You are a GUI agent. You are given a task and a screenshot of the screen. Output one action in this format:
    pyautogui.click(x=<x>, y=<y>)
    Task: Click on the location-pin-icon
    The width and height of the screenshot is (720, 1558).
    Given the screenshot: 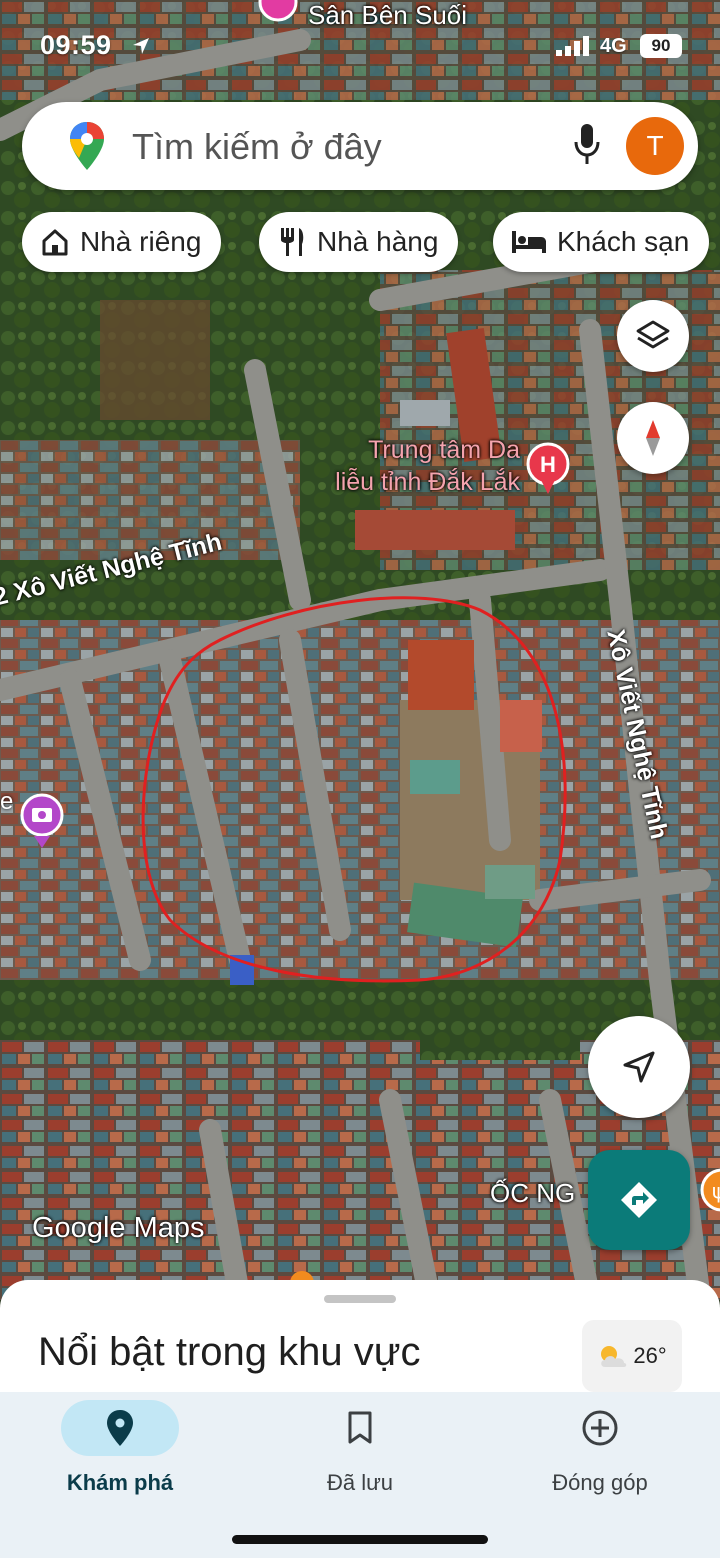 What is the action you would take?
    pyautogui.click(x=120, y=1428)
    